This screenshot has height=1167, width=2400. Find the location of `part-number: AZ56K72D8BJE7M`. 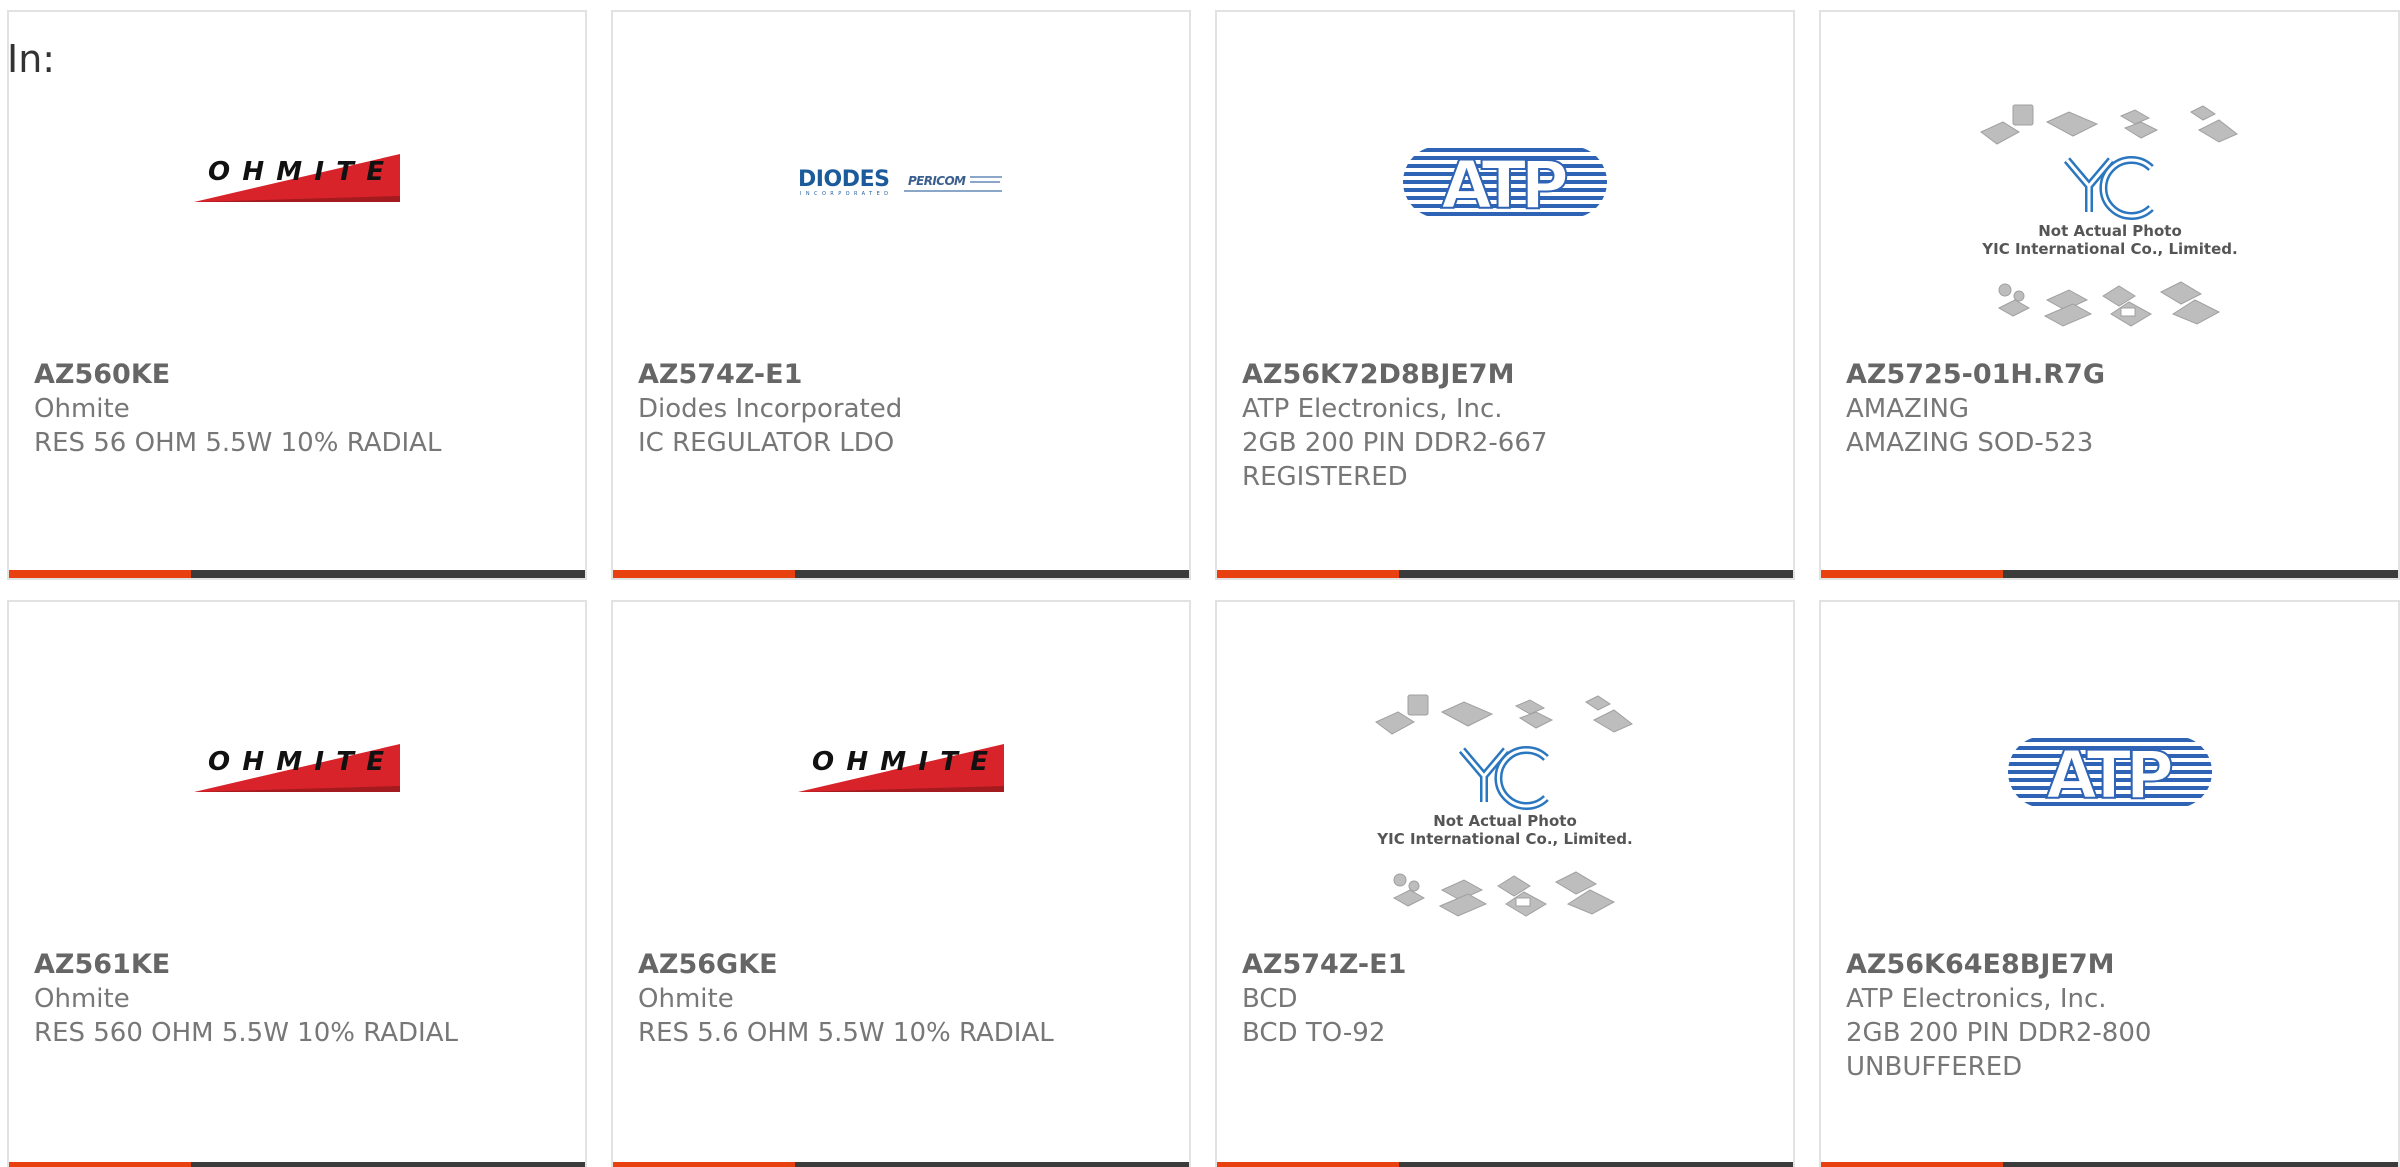

part-number: AZ56K72D8BJE7M is located at coordinates (1512, 375).